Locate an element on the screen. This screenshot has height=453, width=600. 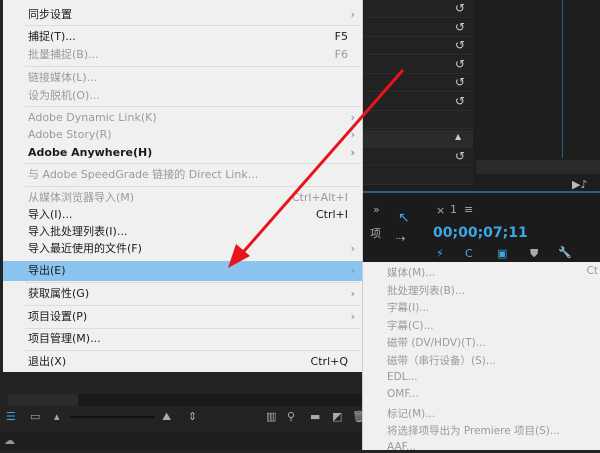
menu-item-shortcut: F5 is located at coordinates (341, 36).